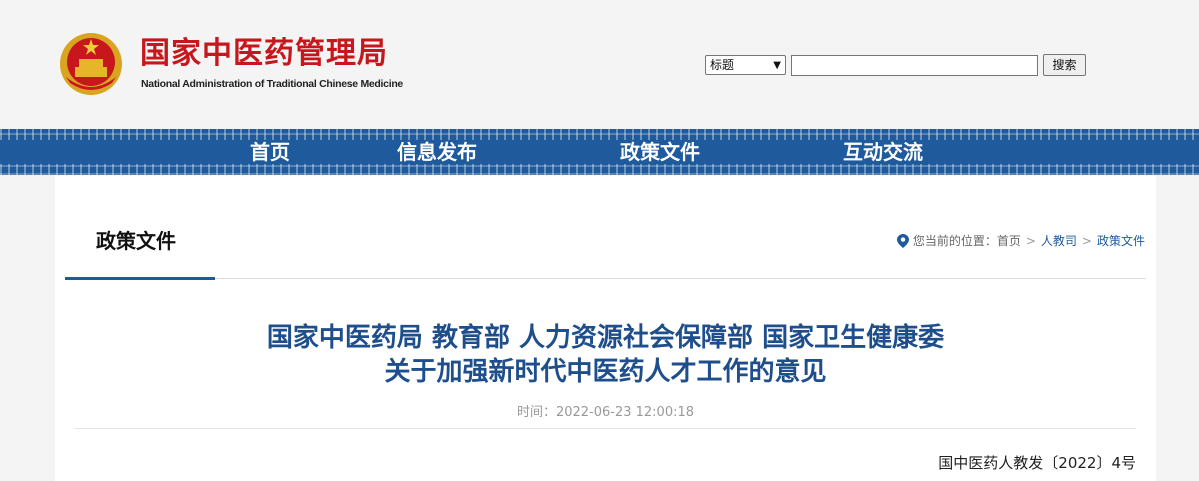  Describe the element at coordinates (1121, 240) in the screenshot. I see `breadcrumb-policy-docs: 政策文件` at that location.